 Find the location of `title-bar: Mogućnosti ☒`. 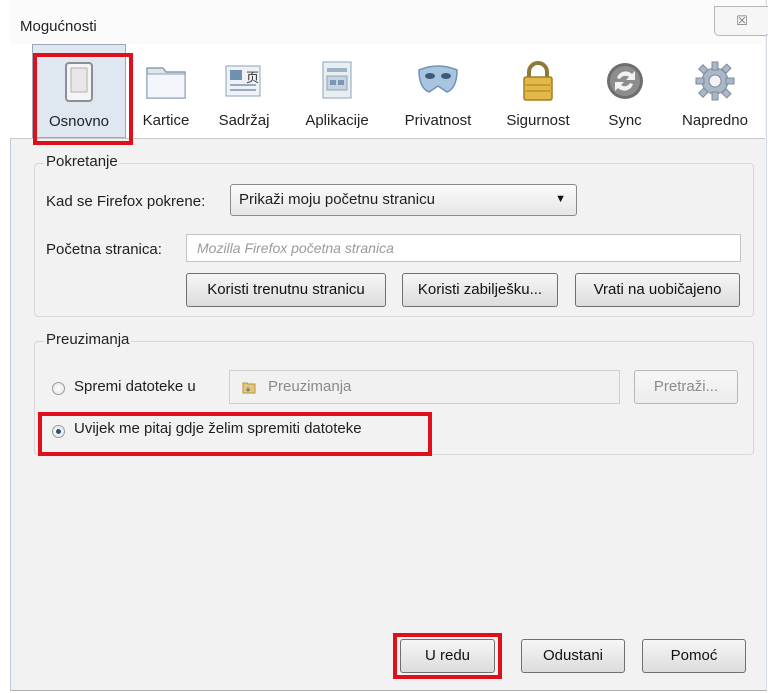

title-bar: Mogućnosti ☒ is located at coordinates (389, 22).